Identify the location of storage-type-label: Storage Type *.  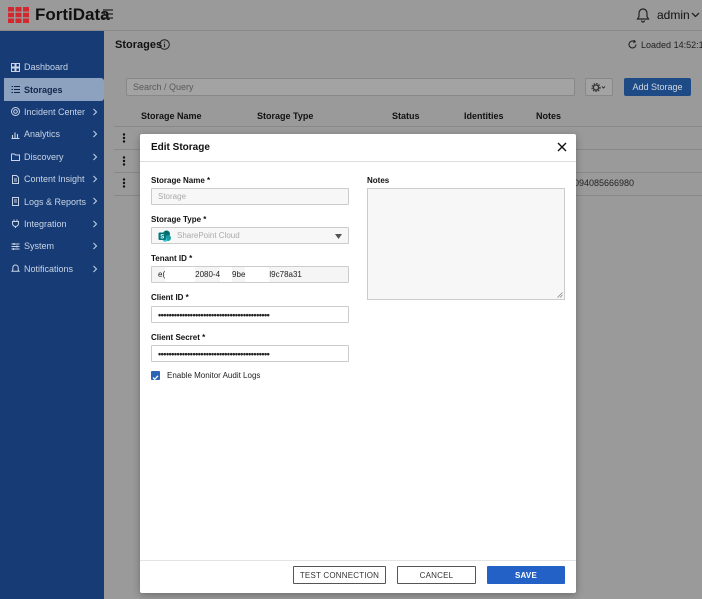
(179, 219).